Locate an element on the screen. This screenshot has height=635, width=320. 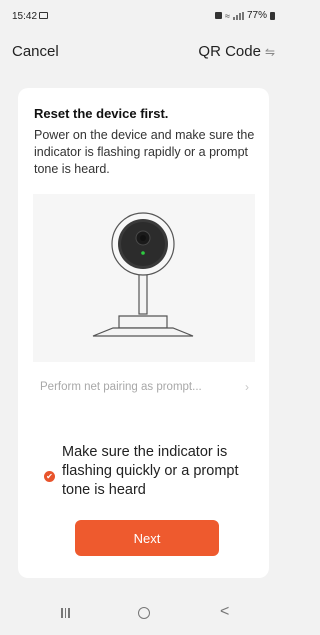
battery-percent: 77% is located at coordinates (256, 15).